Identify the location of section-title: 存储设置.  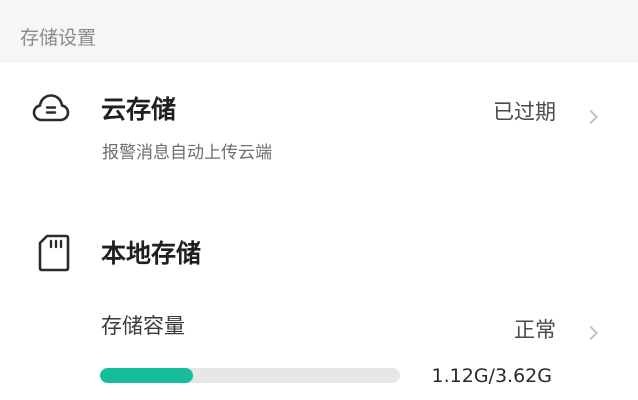
(58, 38).